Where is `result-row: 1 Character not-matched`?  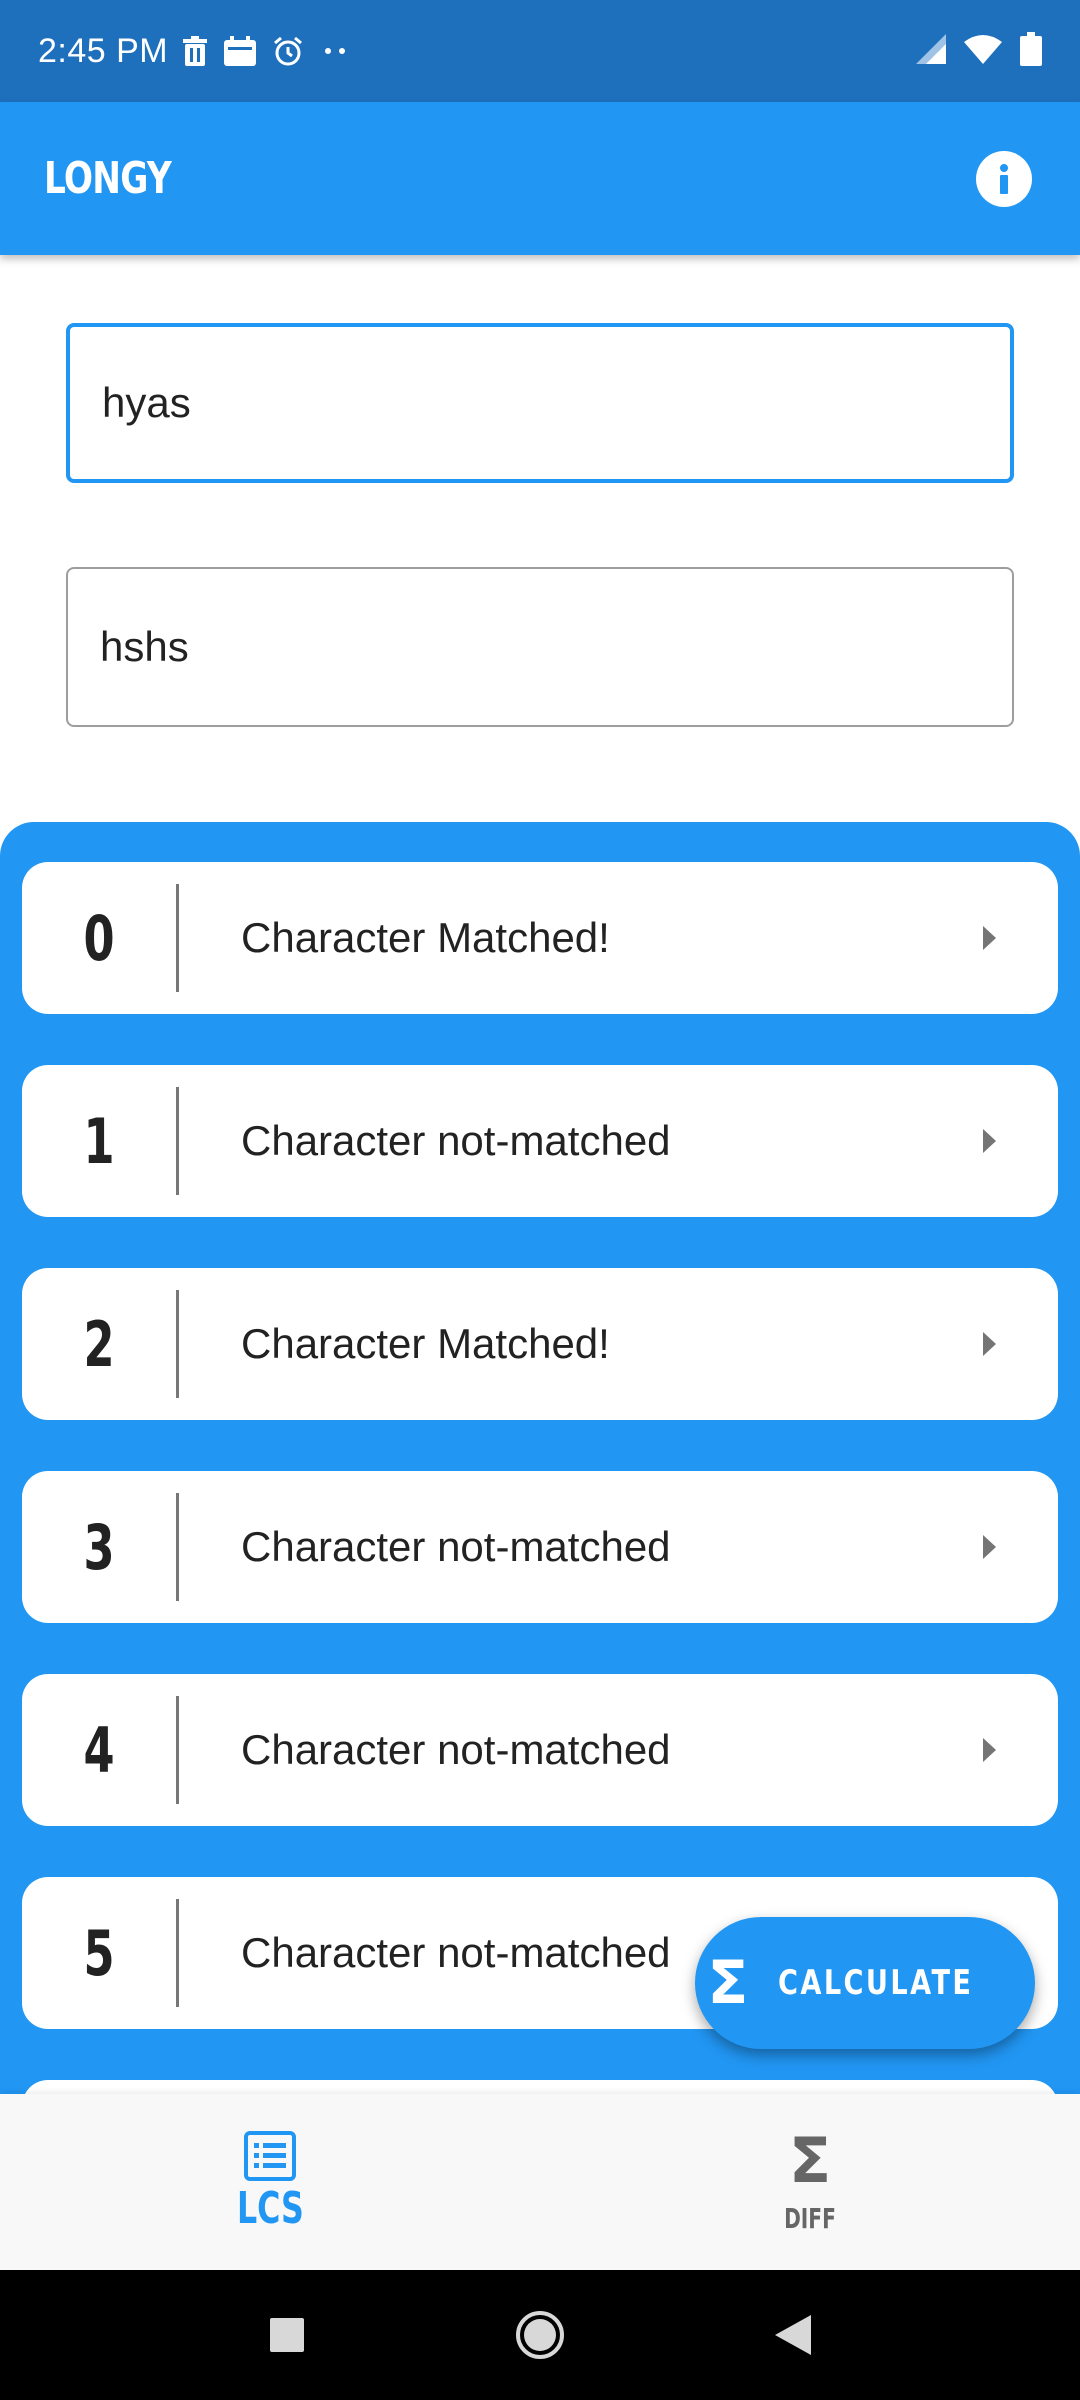 result-row: 1 Character not-matched is located at coordinates (540, 1141).